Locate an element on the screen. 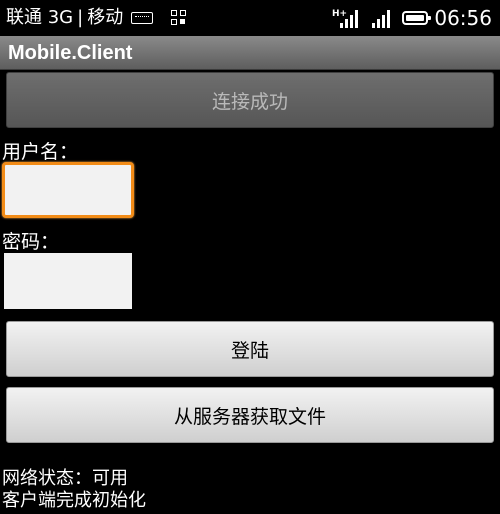  clock: 06:56 is located at coordinates (463, 18).